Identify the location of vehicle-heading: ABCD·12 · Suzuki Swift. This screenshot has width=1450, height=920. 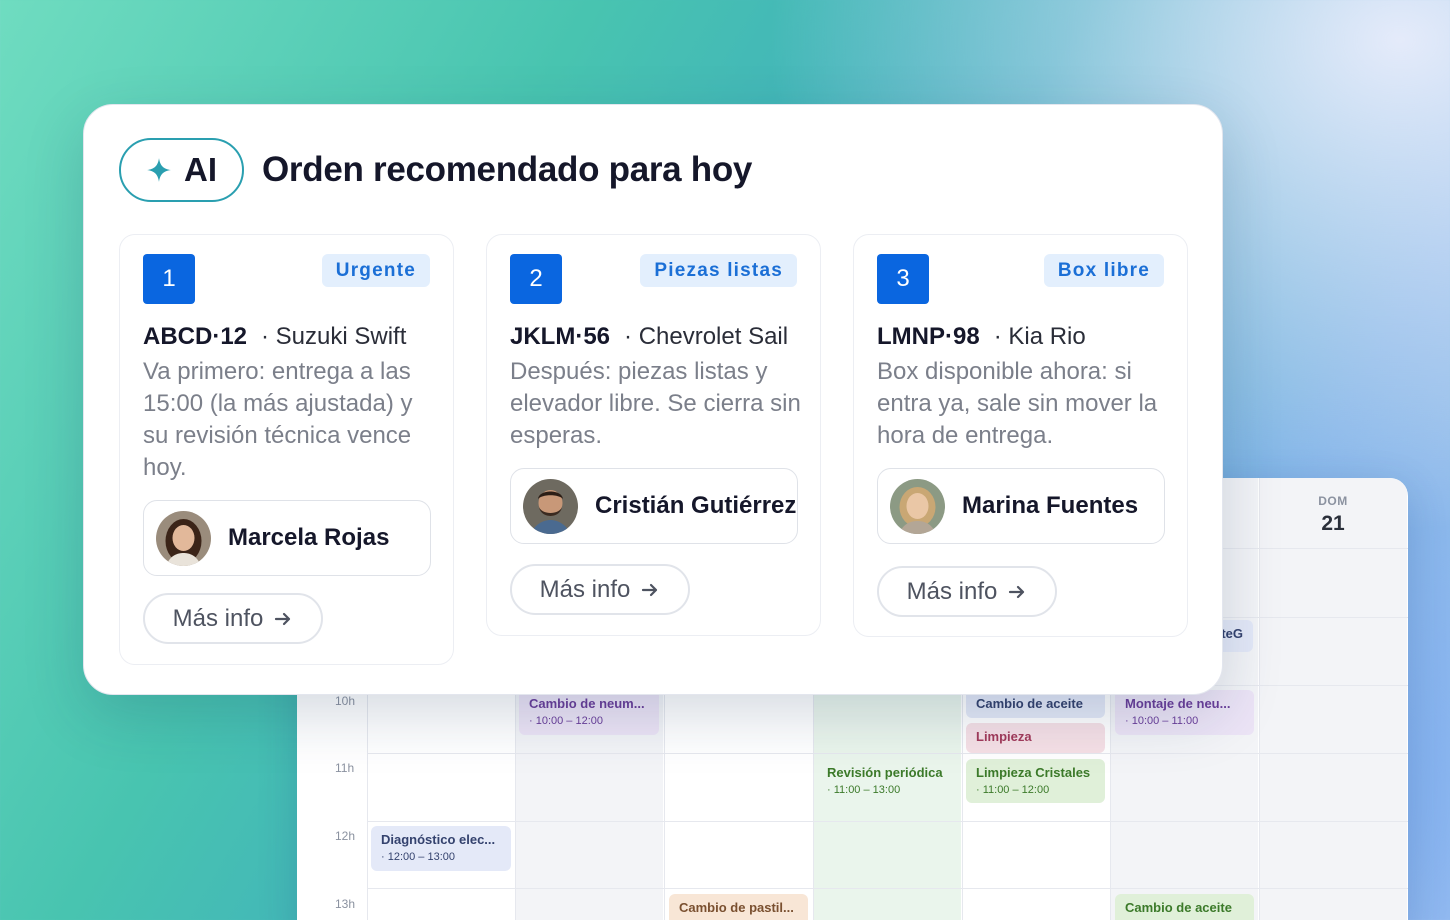
(274, 337).